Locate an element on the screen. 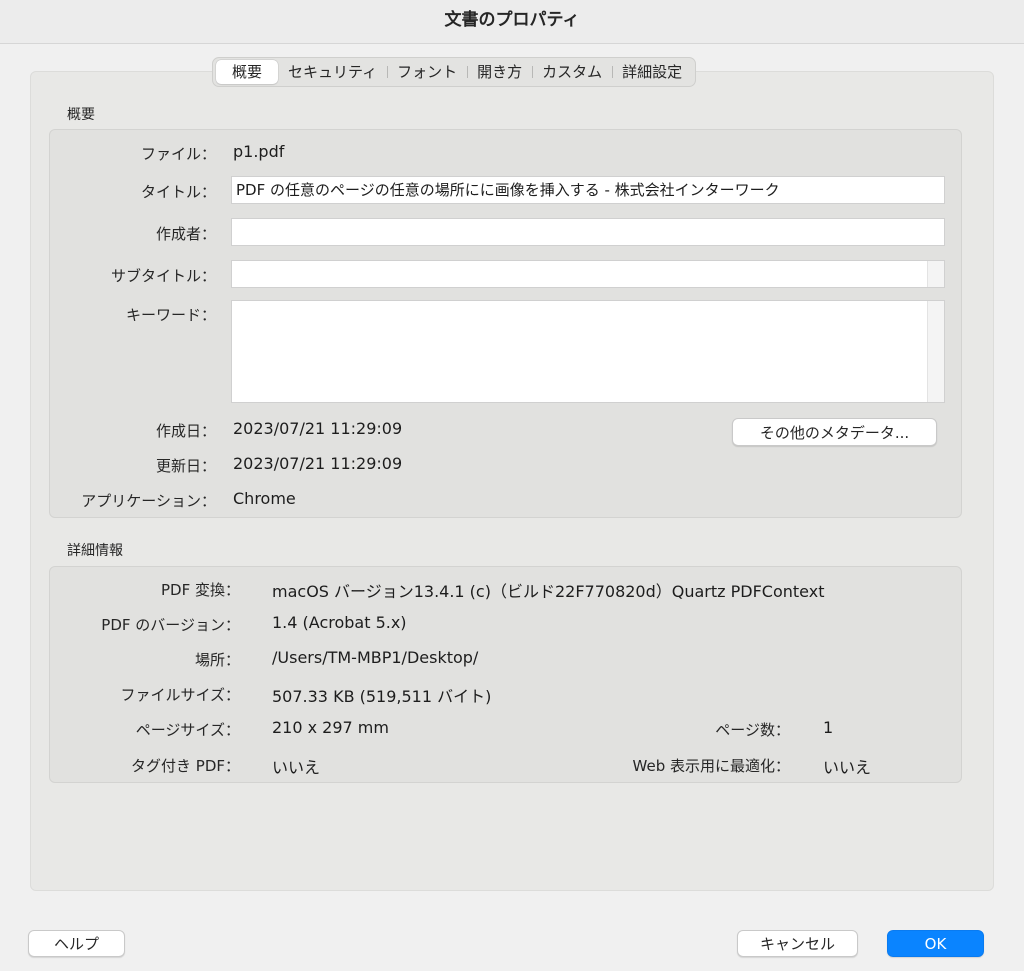 Image resolution: width=1024 pixels, height=971 pixels. pagecount-label: ページ数： is located at coordinates (752, 730).